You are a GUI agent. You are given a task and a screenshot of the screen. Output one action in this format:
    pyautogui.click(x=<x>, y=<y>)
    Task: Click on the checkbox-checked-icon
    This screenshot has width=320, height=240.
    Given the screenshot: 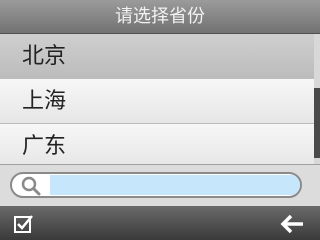 What is the action you would take?
    pyautogui.click(x=24, y=224)
    